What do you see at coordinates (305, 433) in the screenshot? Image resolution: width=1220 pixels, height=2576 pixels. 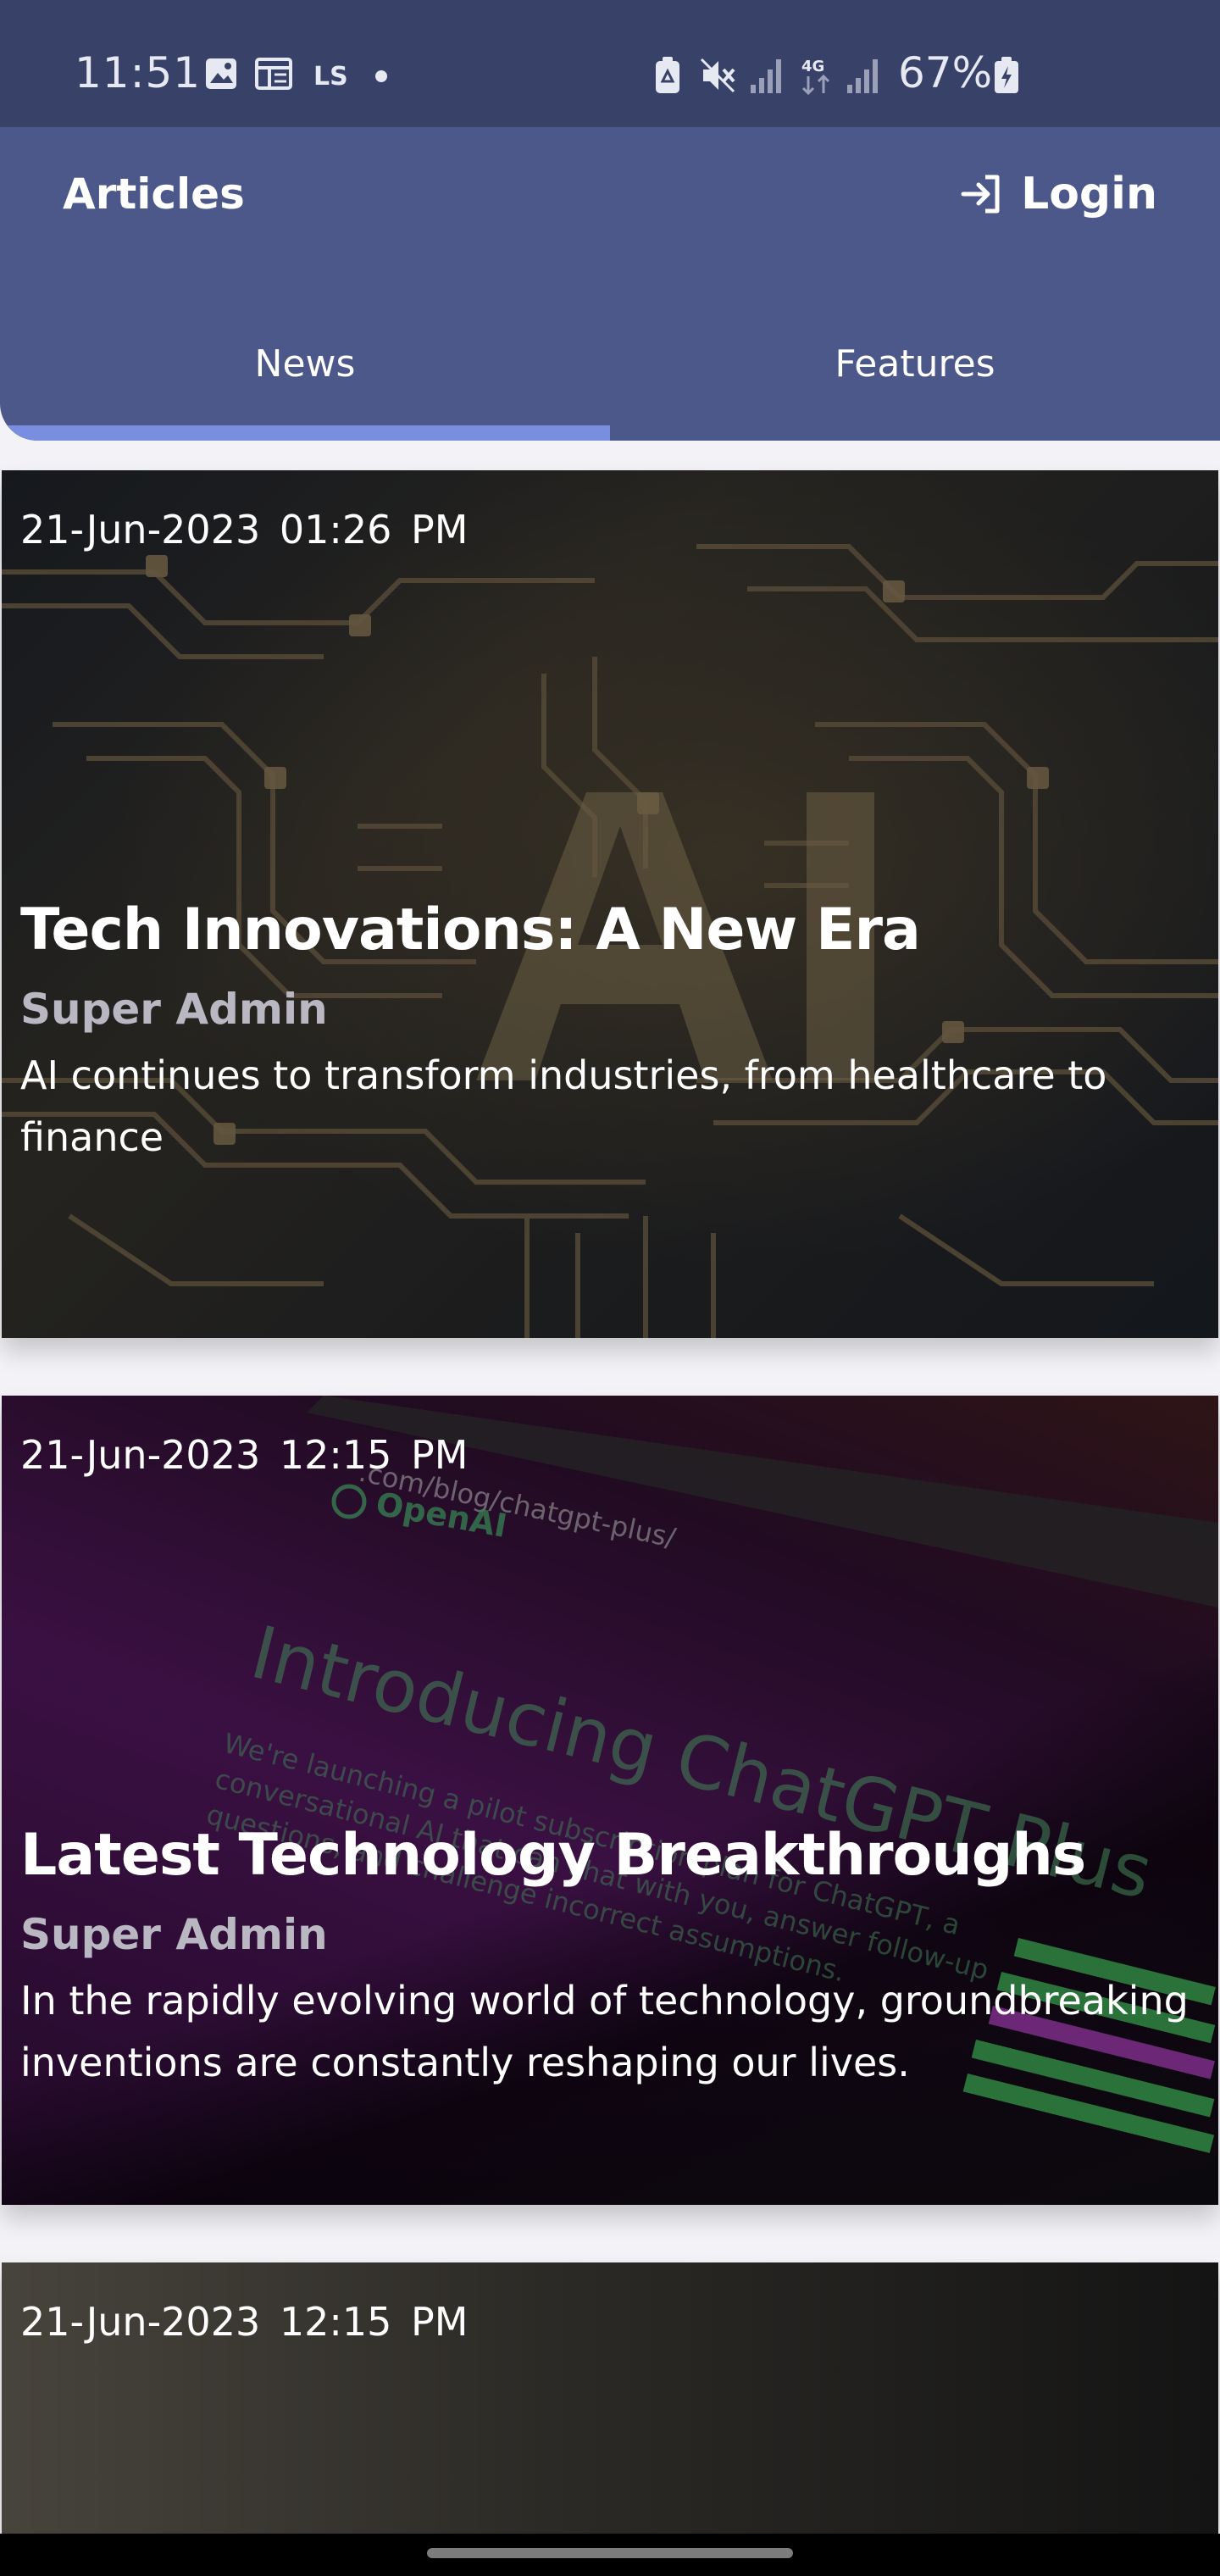 I see `tab-indicator` at bounding box center [305, 433].